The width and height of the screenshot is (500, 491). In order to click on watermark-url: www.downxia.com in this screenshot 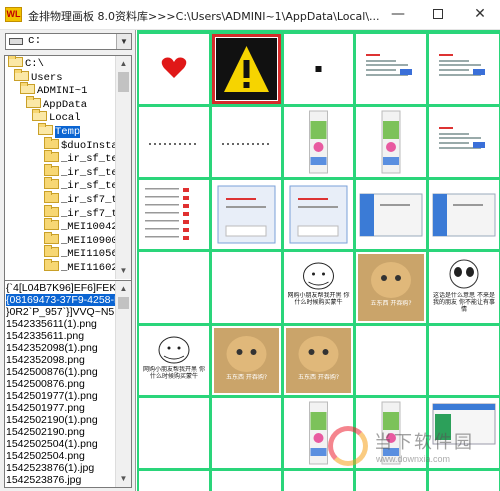, I will do `click(413, 459)`.